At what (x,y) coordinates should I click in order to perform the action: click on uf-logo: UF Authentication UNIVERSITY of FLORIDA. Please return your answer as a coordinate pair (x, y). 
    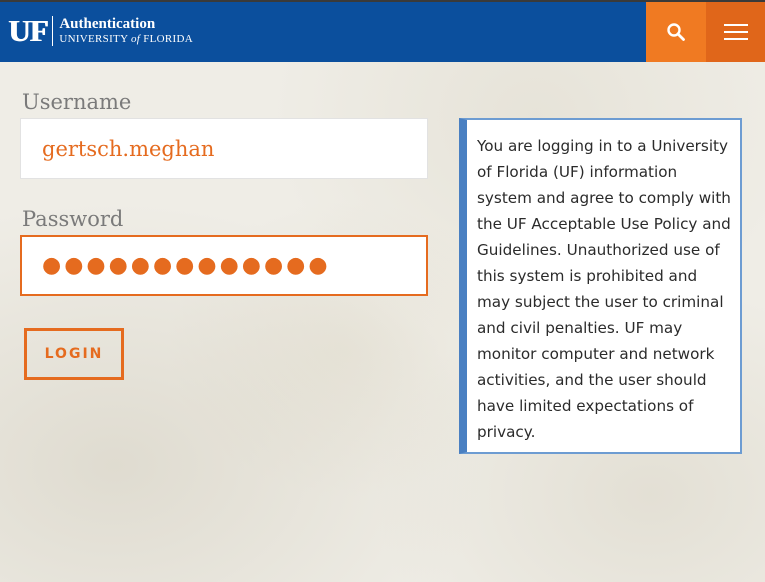
    Looking at the image, I should click on (100, 30).